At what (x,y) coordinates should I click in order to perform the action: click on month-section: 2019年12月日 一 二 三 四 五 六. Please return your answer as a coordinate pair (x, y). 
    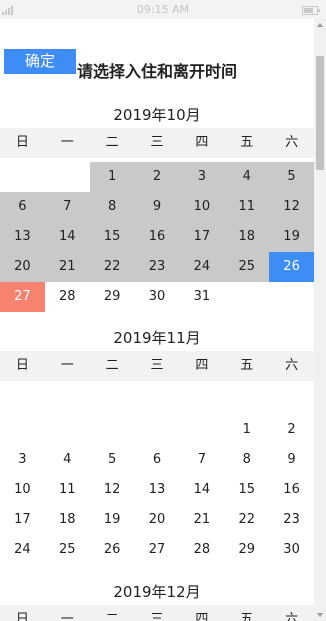
    Looking at the image, I should click on (157, 600).